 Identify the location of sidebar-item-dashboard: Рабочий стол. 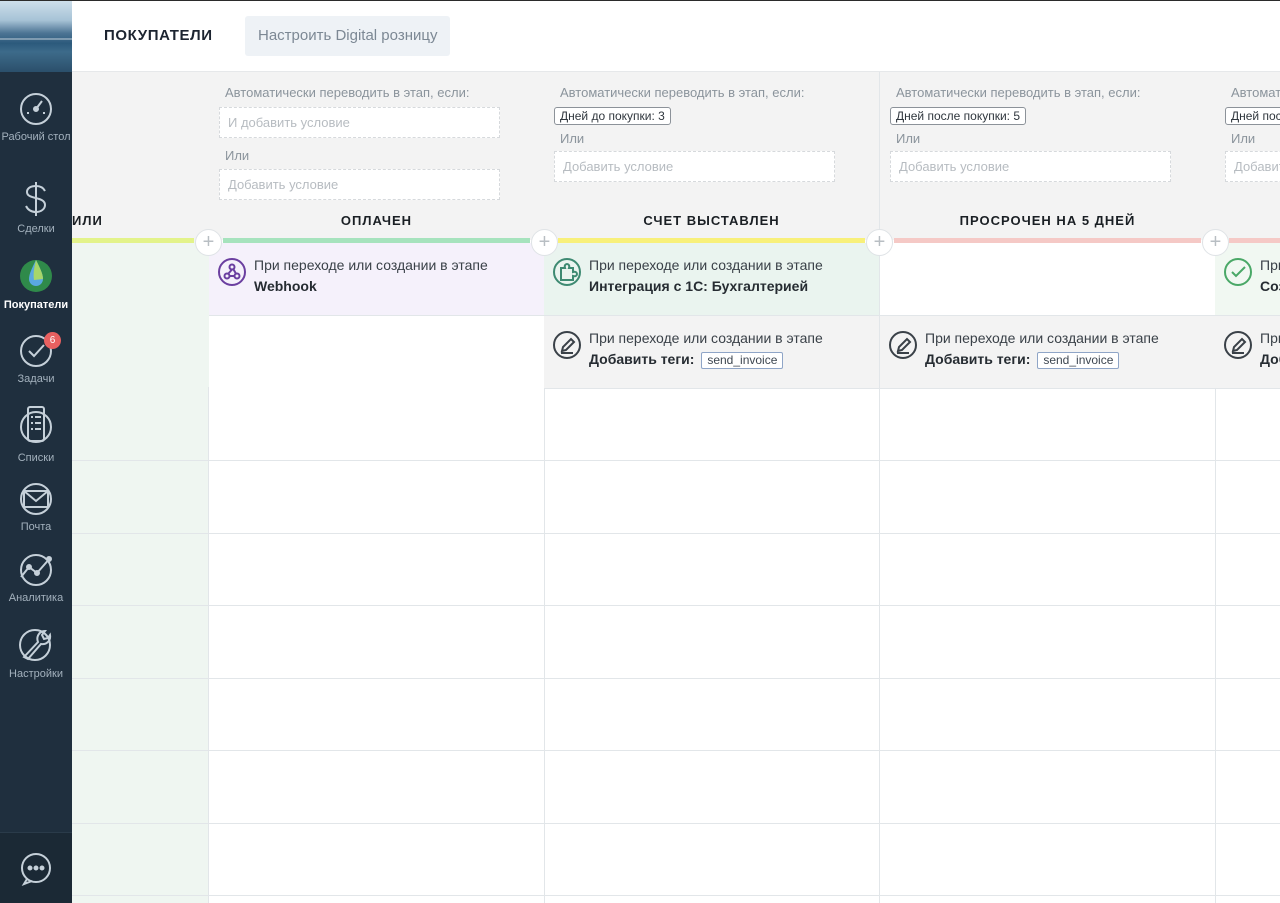
(36, 118).